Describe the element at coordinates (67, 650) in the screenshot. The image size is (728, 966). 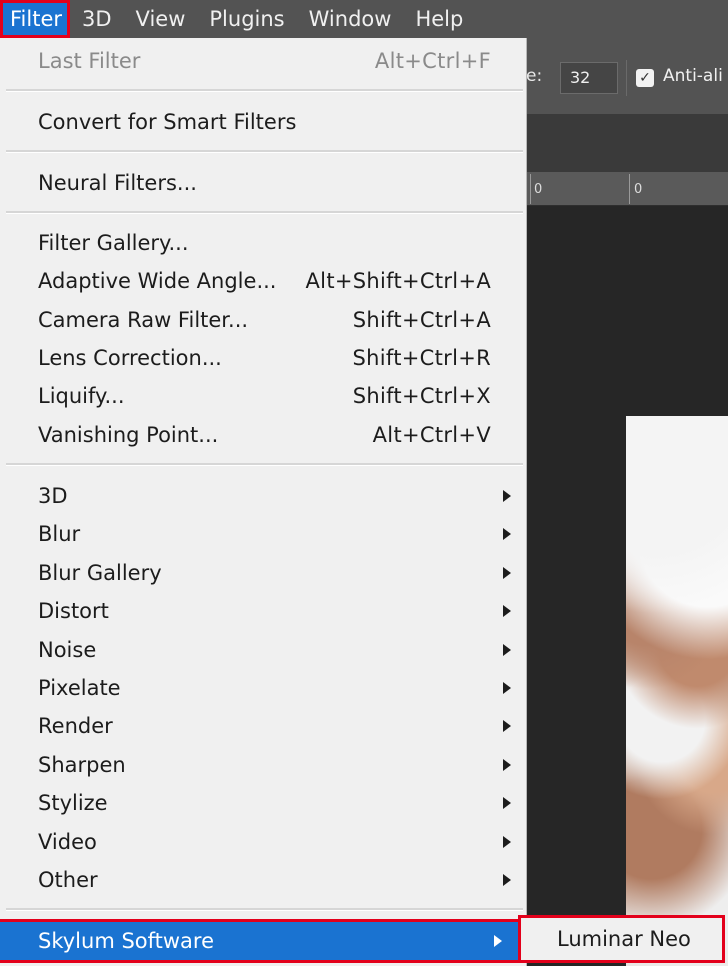
I see `menu-item-label: Noise` at that location.